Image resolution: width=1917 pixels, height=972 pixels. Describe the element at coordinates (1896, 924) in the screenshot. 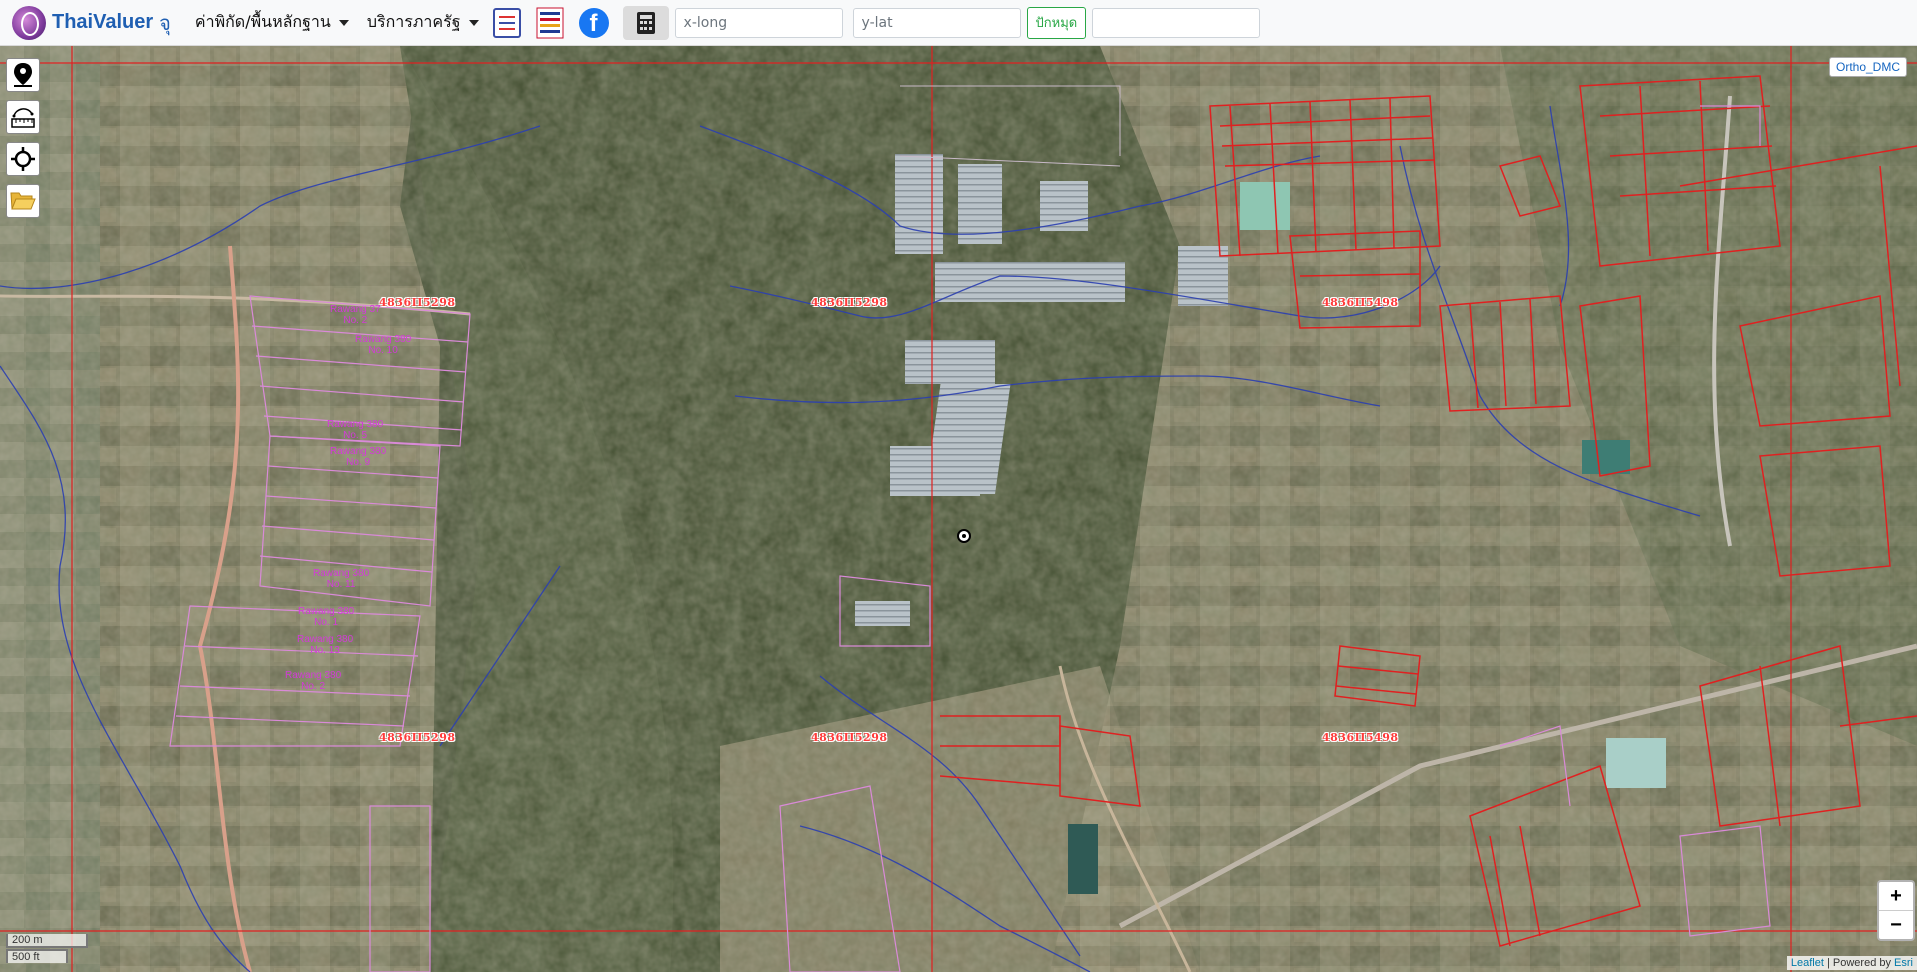

I see `zoom-out-button: −` at that location.